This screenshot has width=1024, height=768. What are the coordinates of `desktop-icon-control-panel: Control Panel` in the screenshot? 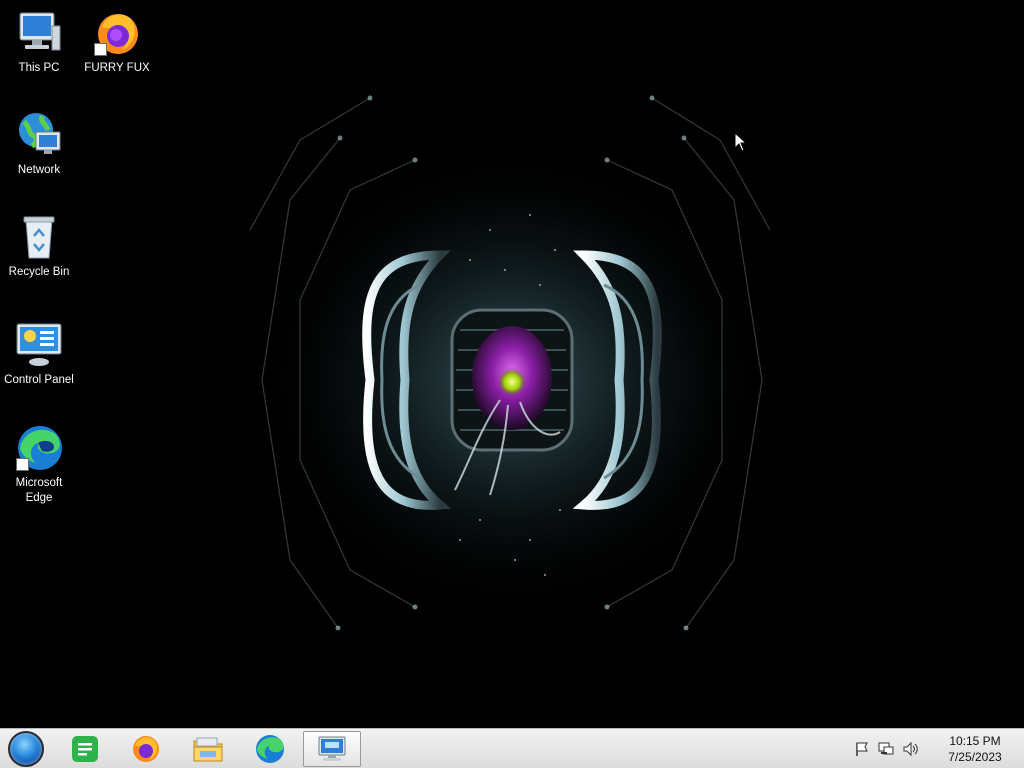 It's located at (39, 354).